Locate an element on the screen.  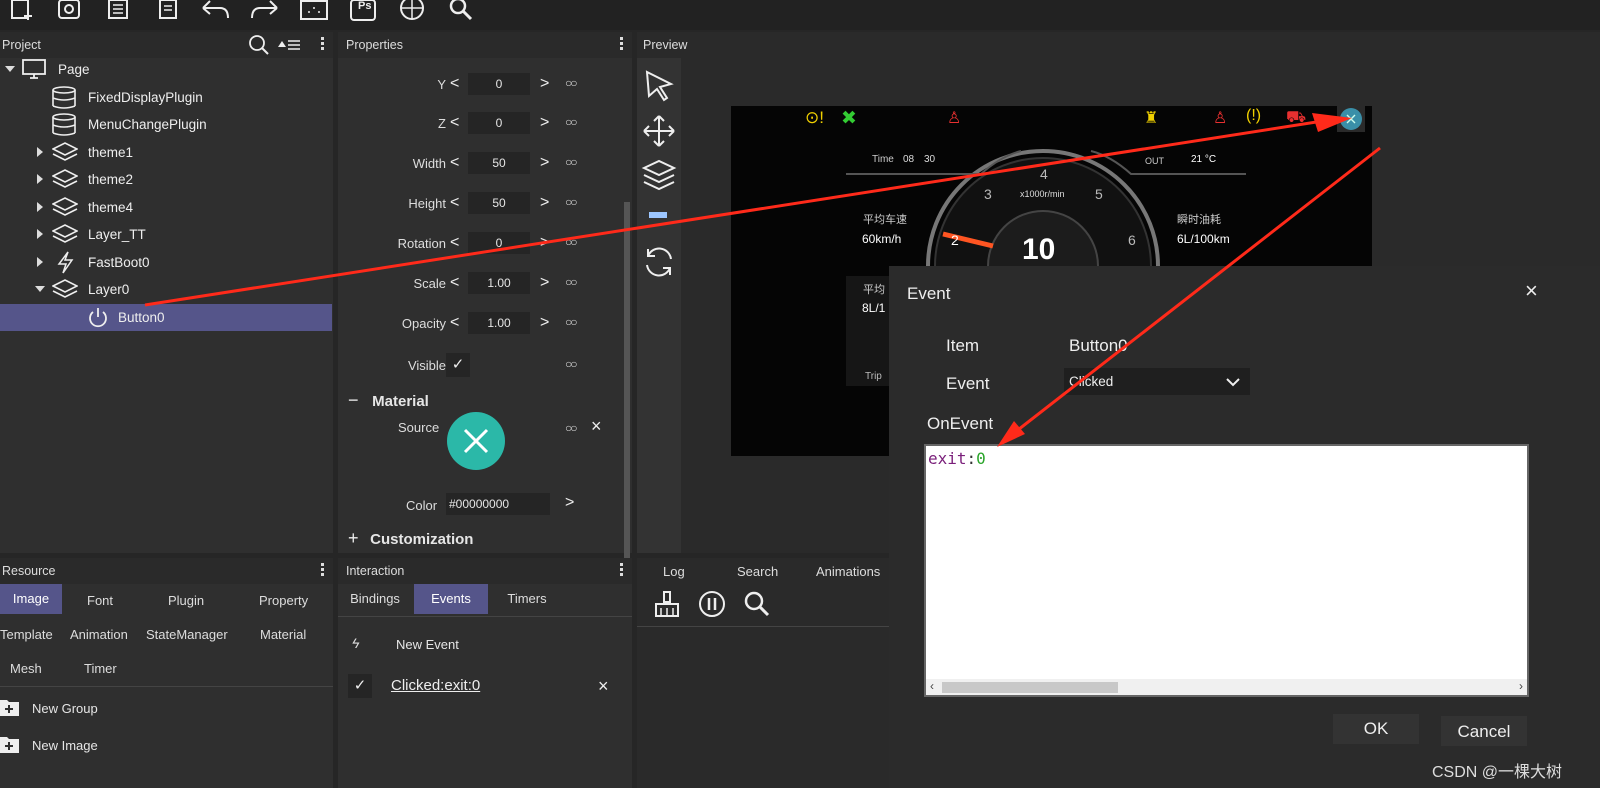
sort-icon is located at coordinates (289, 46).